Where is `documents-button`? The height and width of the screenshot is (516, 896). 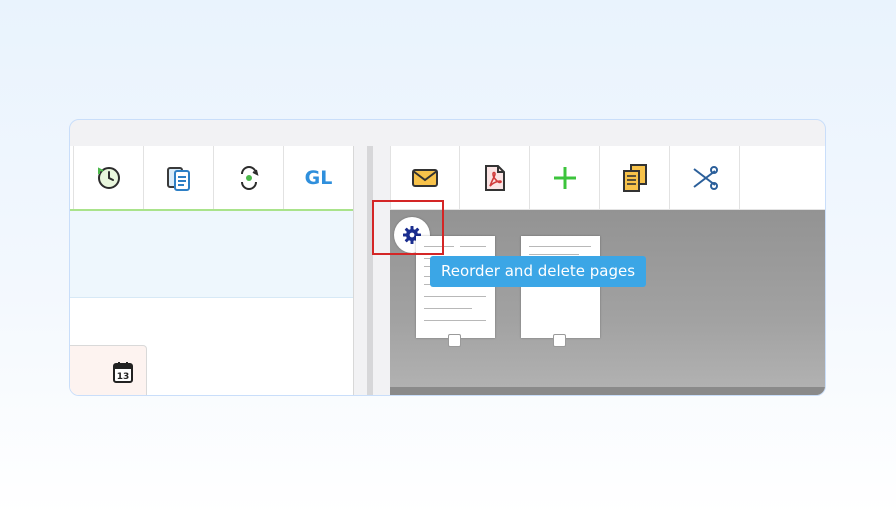
documents-button is located at coordinates (178, 177).